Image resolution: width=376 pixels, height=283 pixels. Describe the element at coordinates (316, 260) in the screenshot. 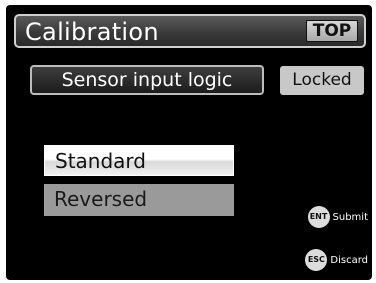

I see `esc-key-icon: ESC` at that location.